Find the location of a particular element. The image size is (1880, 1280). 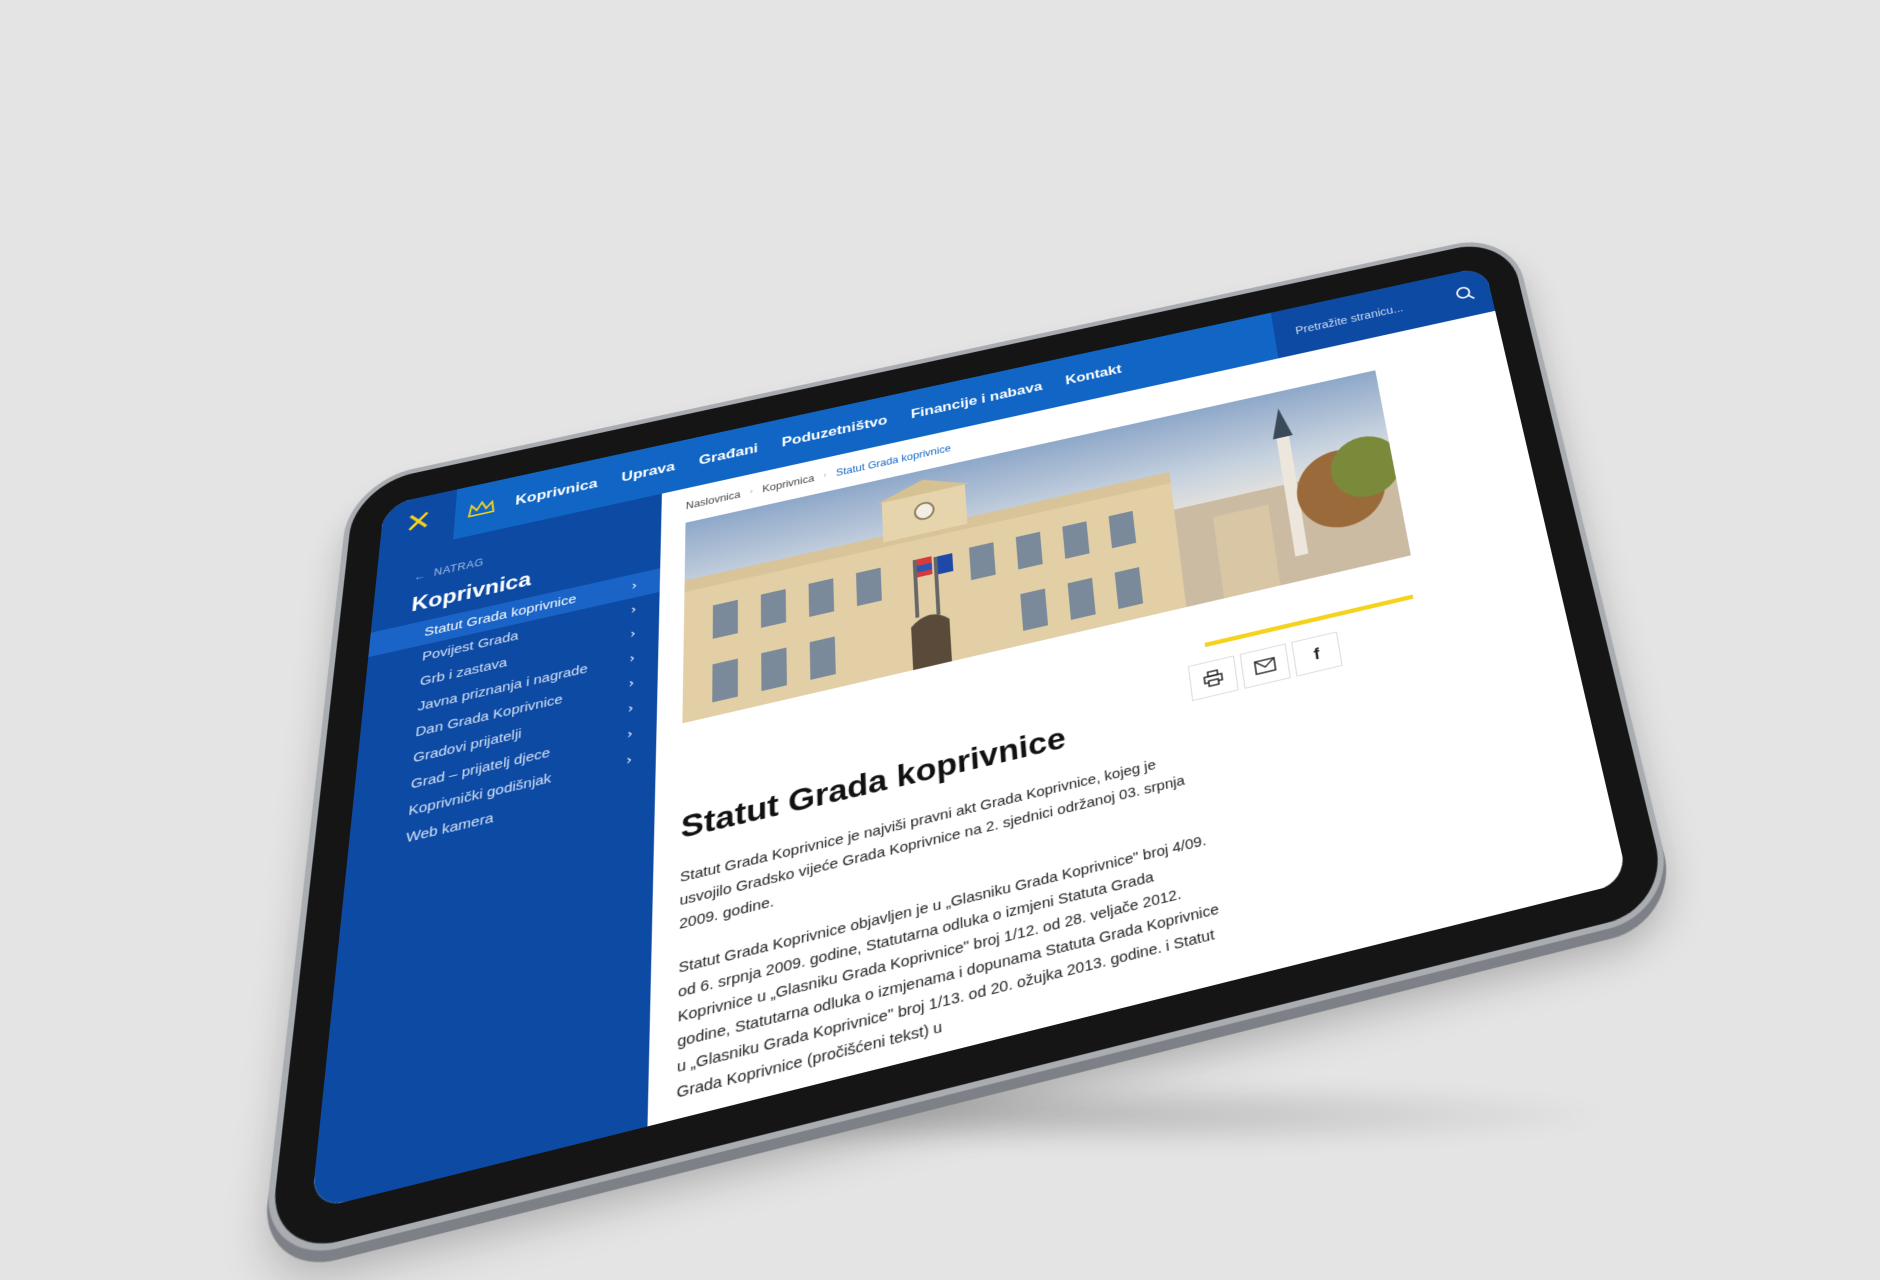

facebook-button: f is located at coordinates (1317, 654).